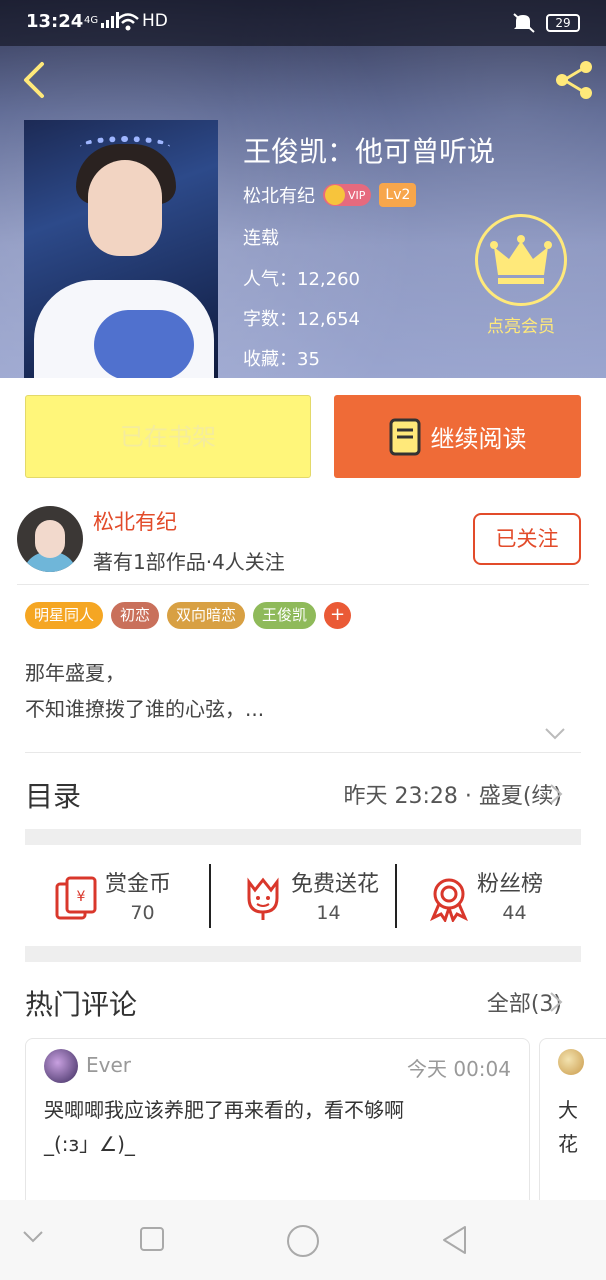  I want to click on recent-apps-icon, so click(152, 1239).